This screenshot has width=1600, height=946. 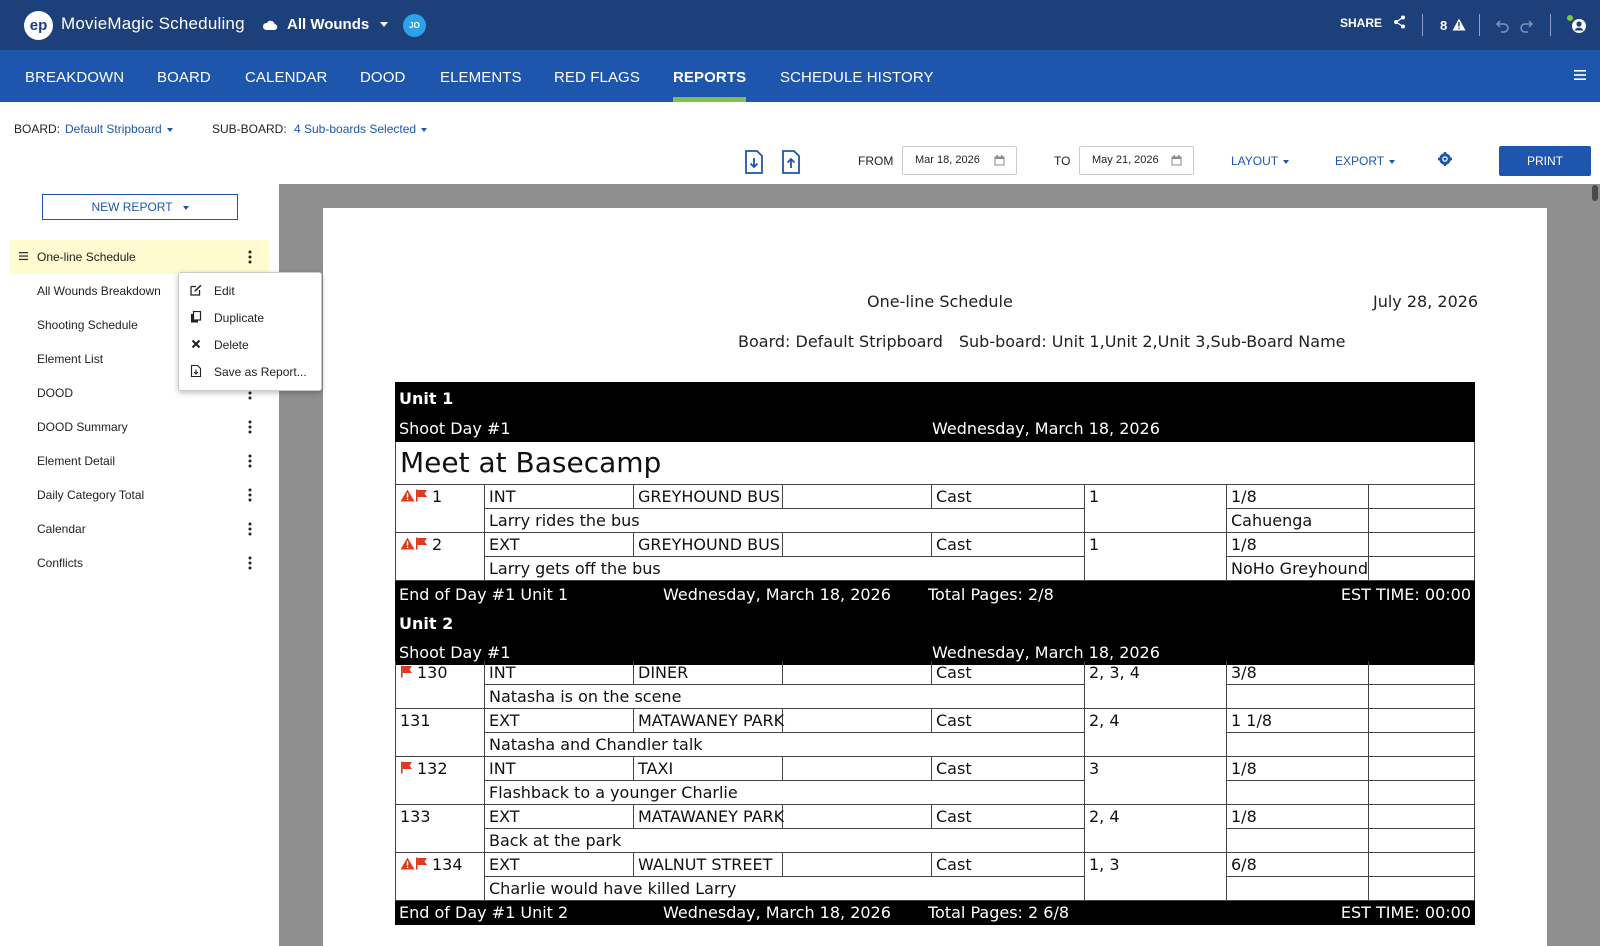 What do you see at coordinates (1156, 829) in the screenshot?
I see `cast-cell: 2, 4` at bounding box center [1156, 829].